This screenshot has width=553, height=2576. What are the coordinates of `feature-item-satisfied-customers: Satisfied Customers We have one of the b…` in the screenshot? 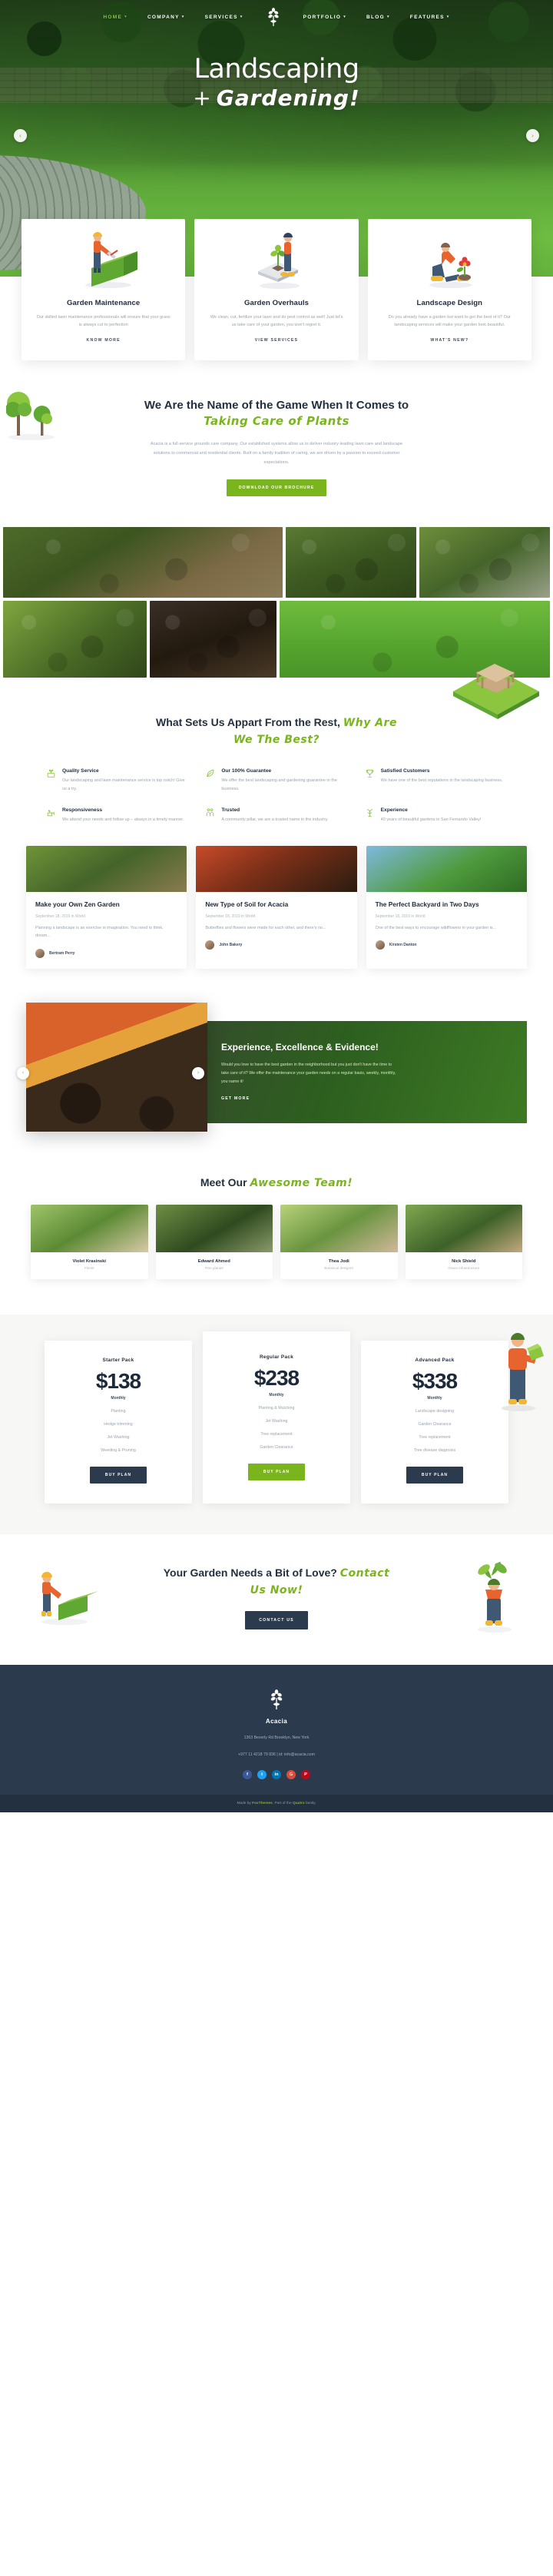 It's located at (436, 780).